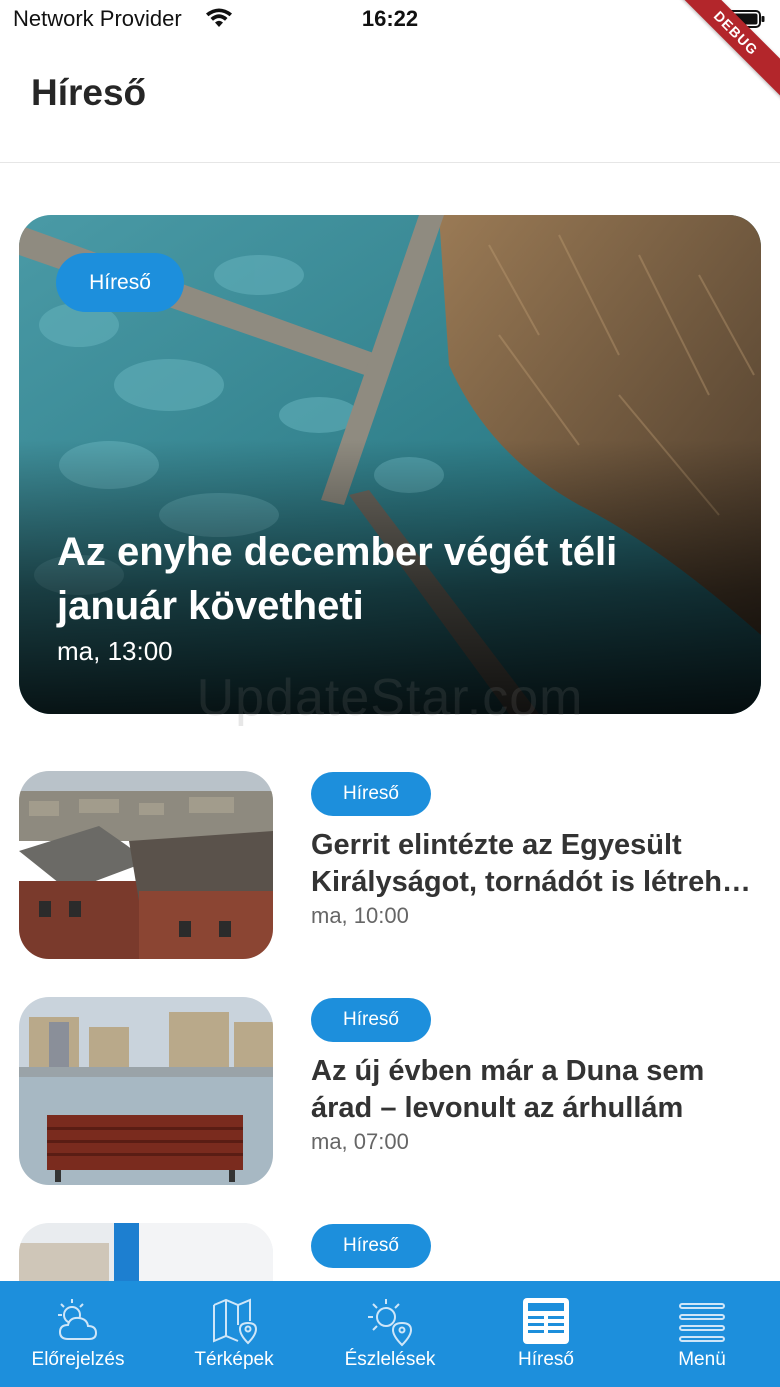 The image size is (780, 1387). I want to click on hero-category-chip: Híreső, so click(120, 282).